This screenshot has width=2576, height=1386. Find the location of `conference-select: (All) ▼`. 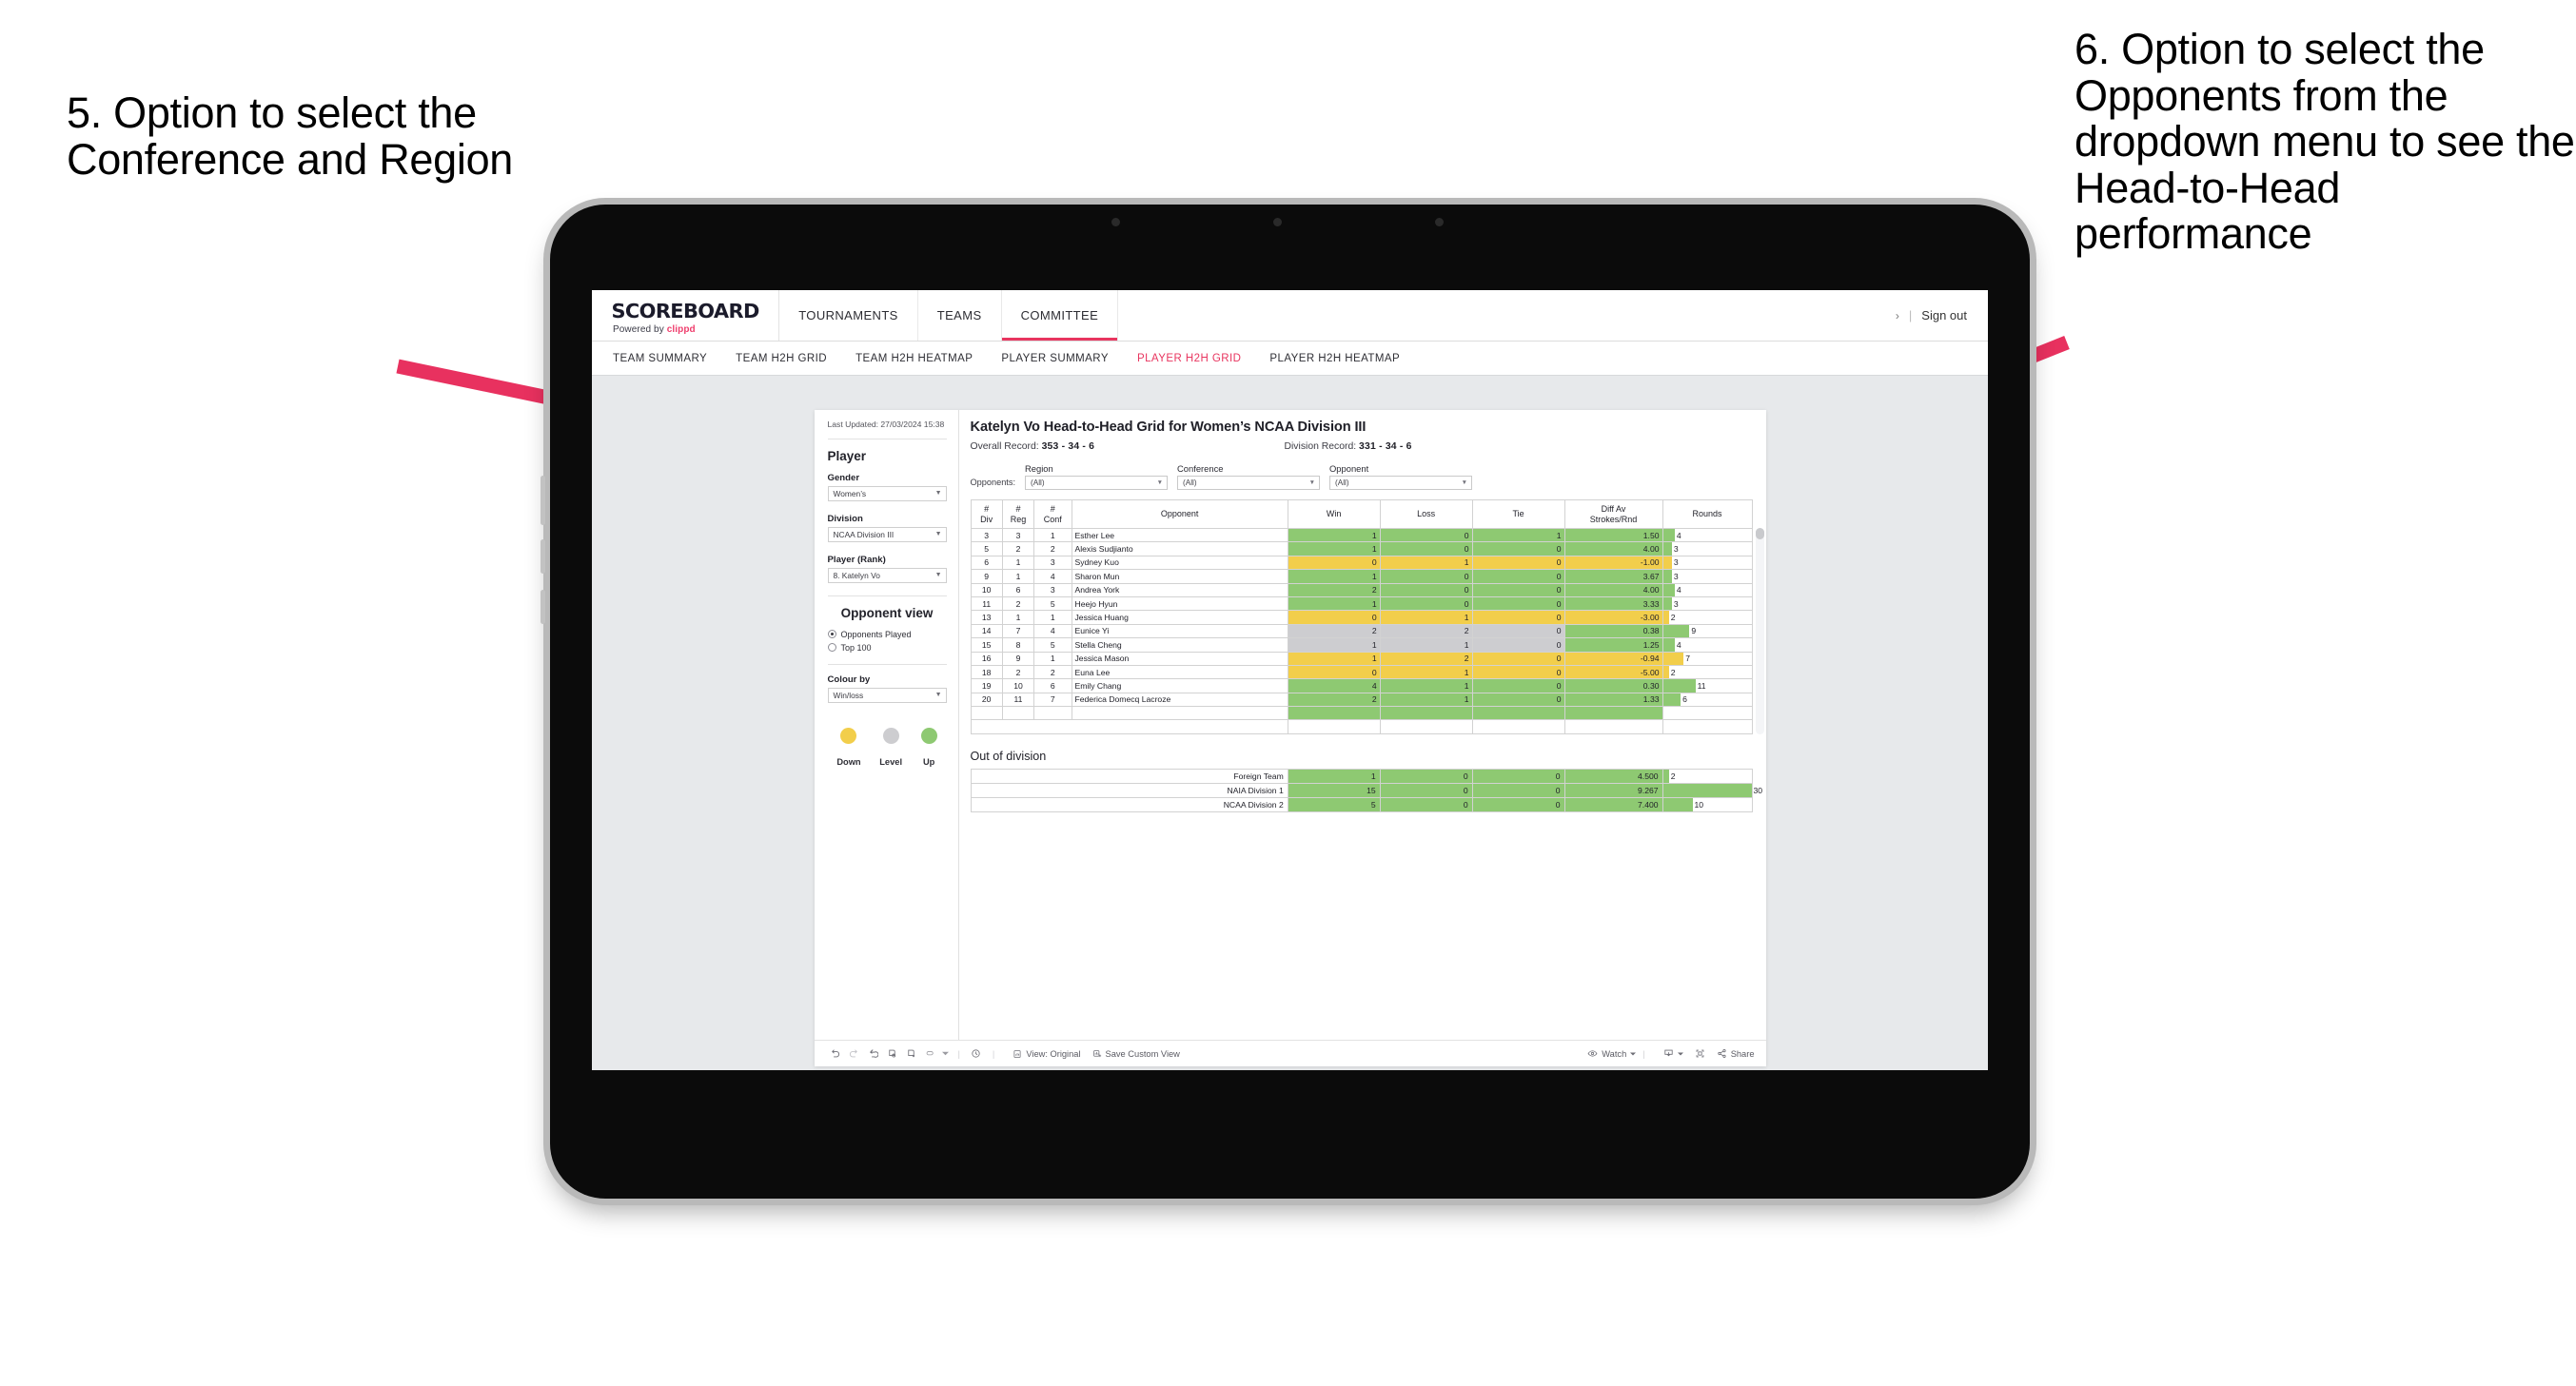

conference-select: (All) ▼ is located at coordinates (1249, 483).